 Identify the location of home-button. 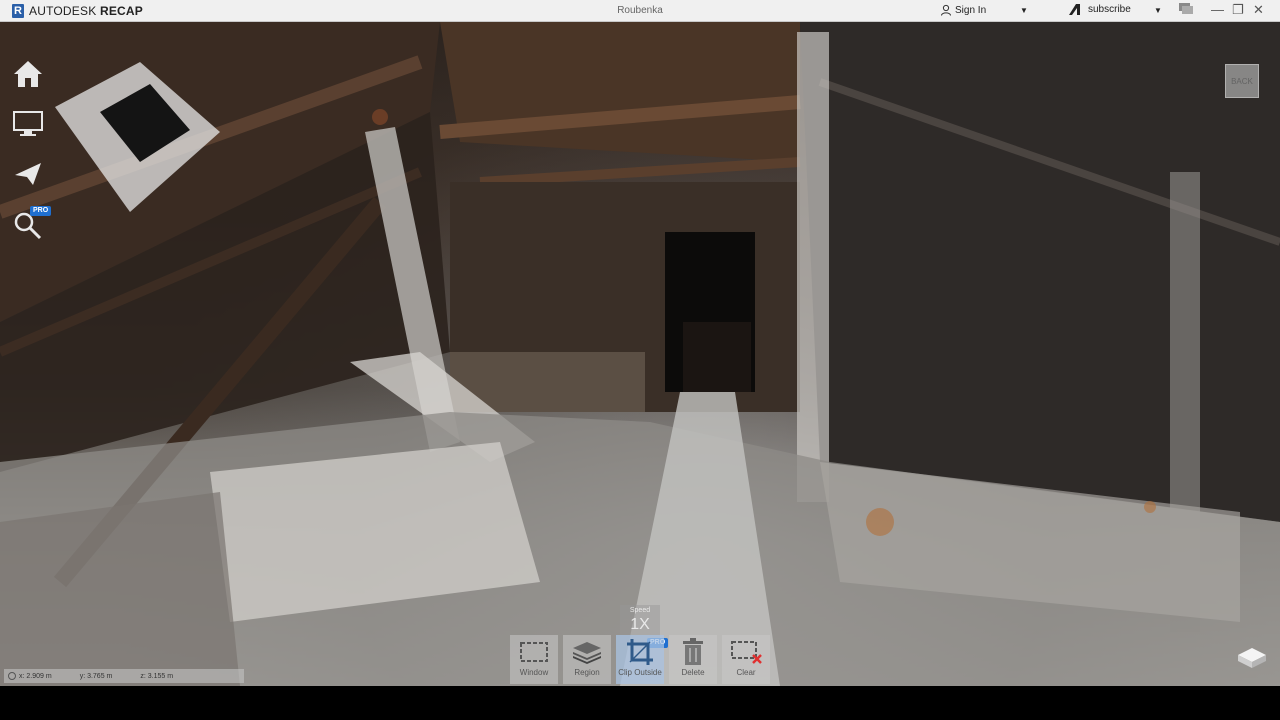
(28, 74).